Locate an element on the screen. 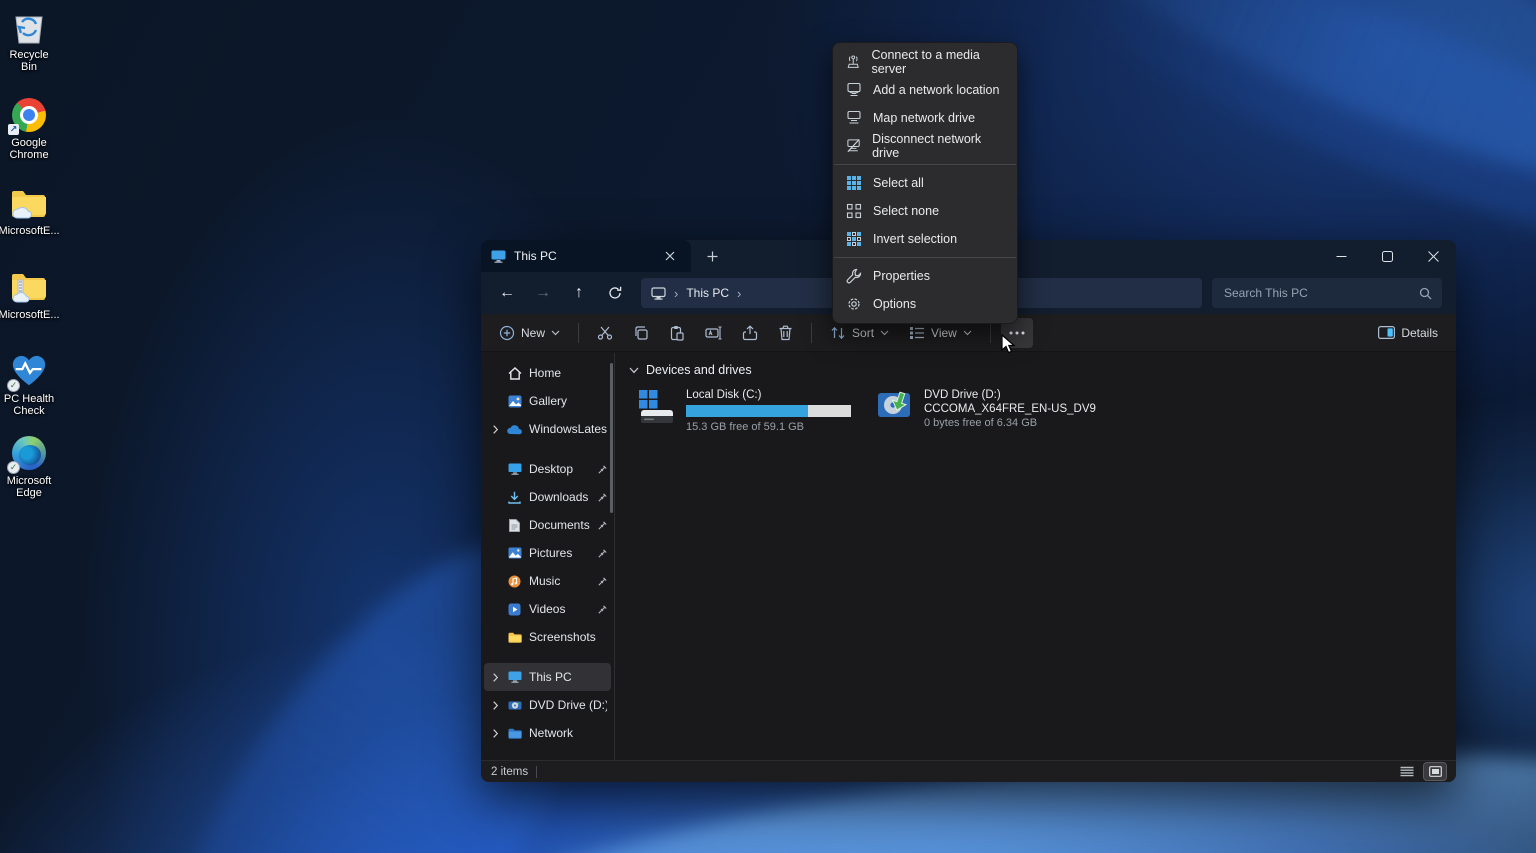 This screenshot has width=1536, height=853. sidebar-item-pictures: Pictures is located at coordinates (547, 553).